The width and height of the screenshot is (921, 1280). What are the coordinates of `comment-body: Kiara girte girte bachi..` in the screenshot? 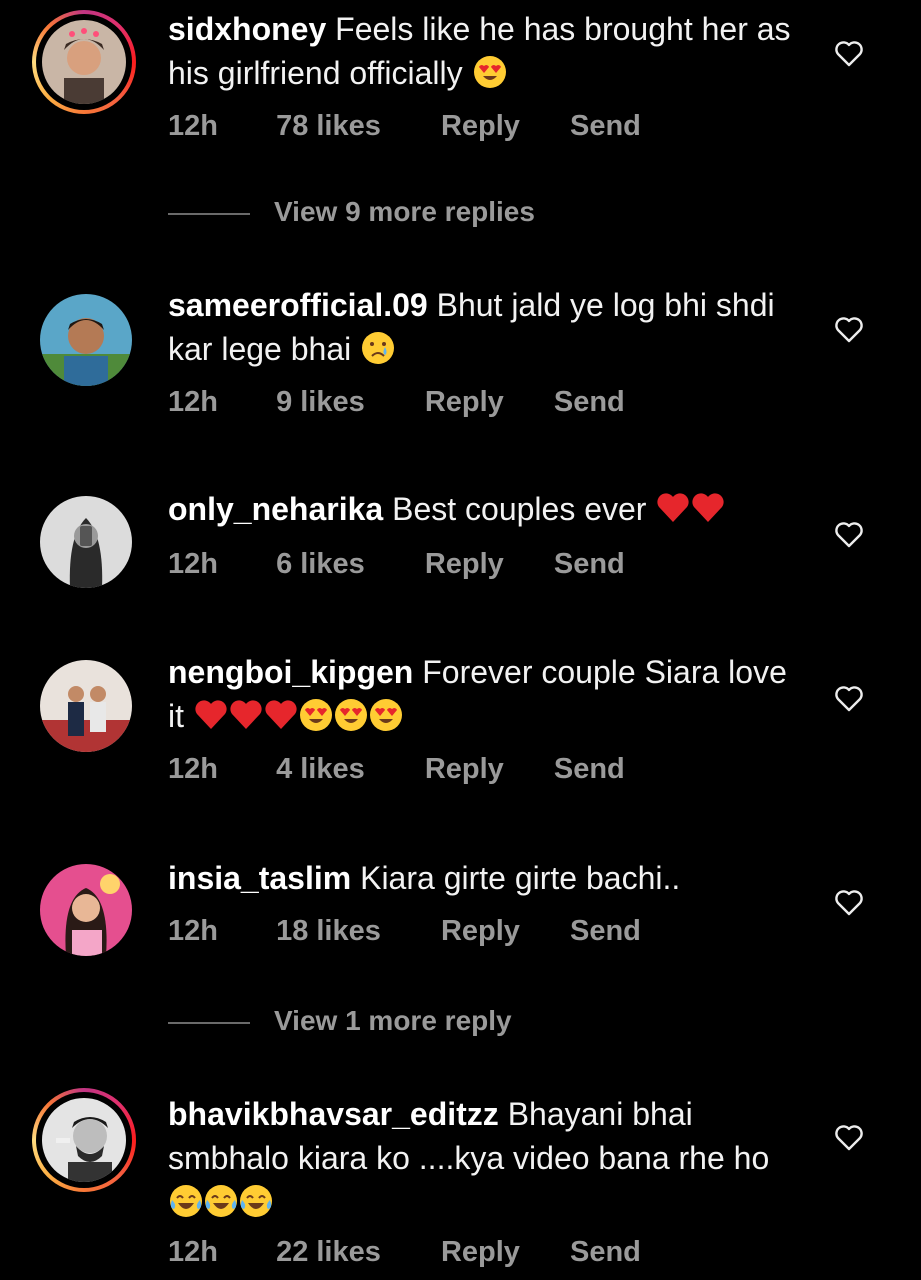 It's located at (520, 878).